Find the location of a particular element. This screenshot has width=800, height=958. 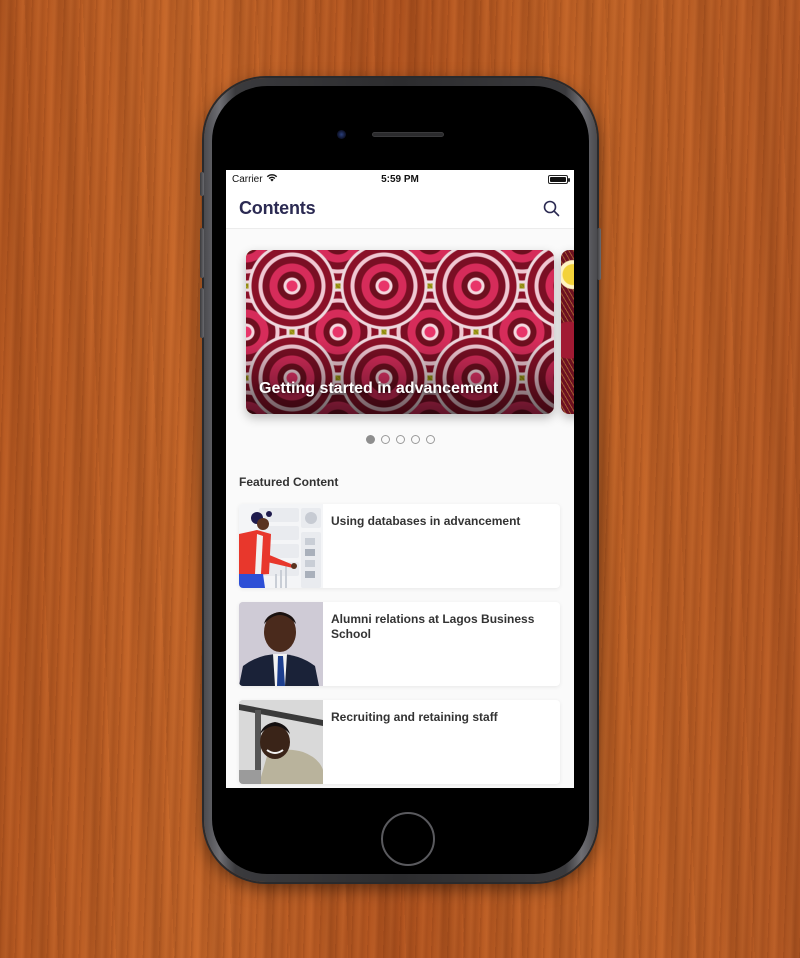

page-title: Contents is located at coordinates (277, 207).